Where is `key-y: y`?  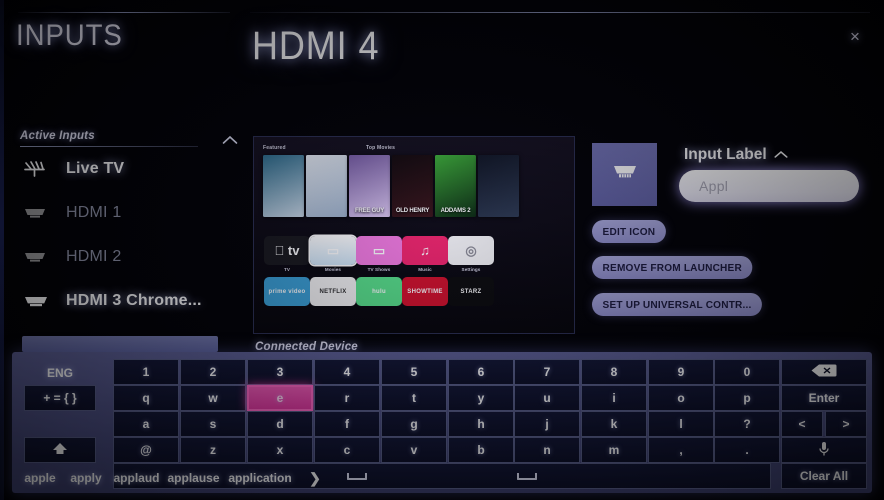
key-y: y is located at coordinates (481, 398).